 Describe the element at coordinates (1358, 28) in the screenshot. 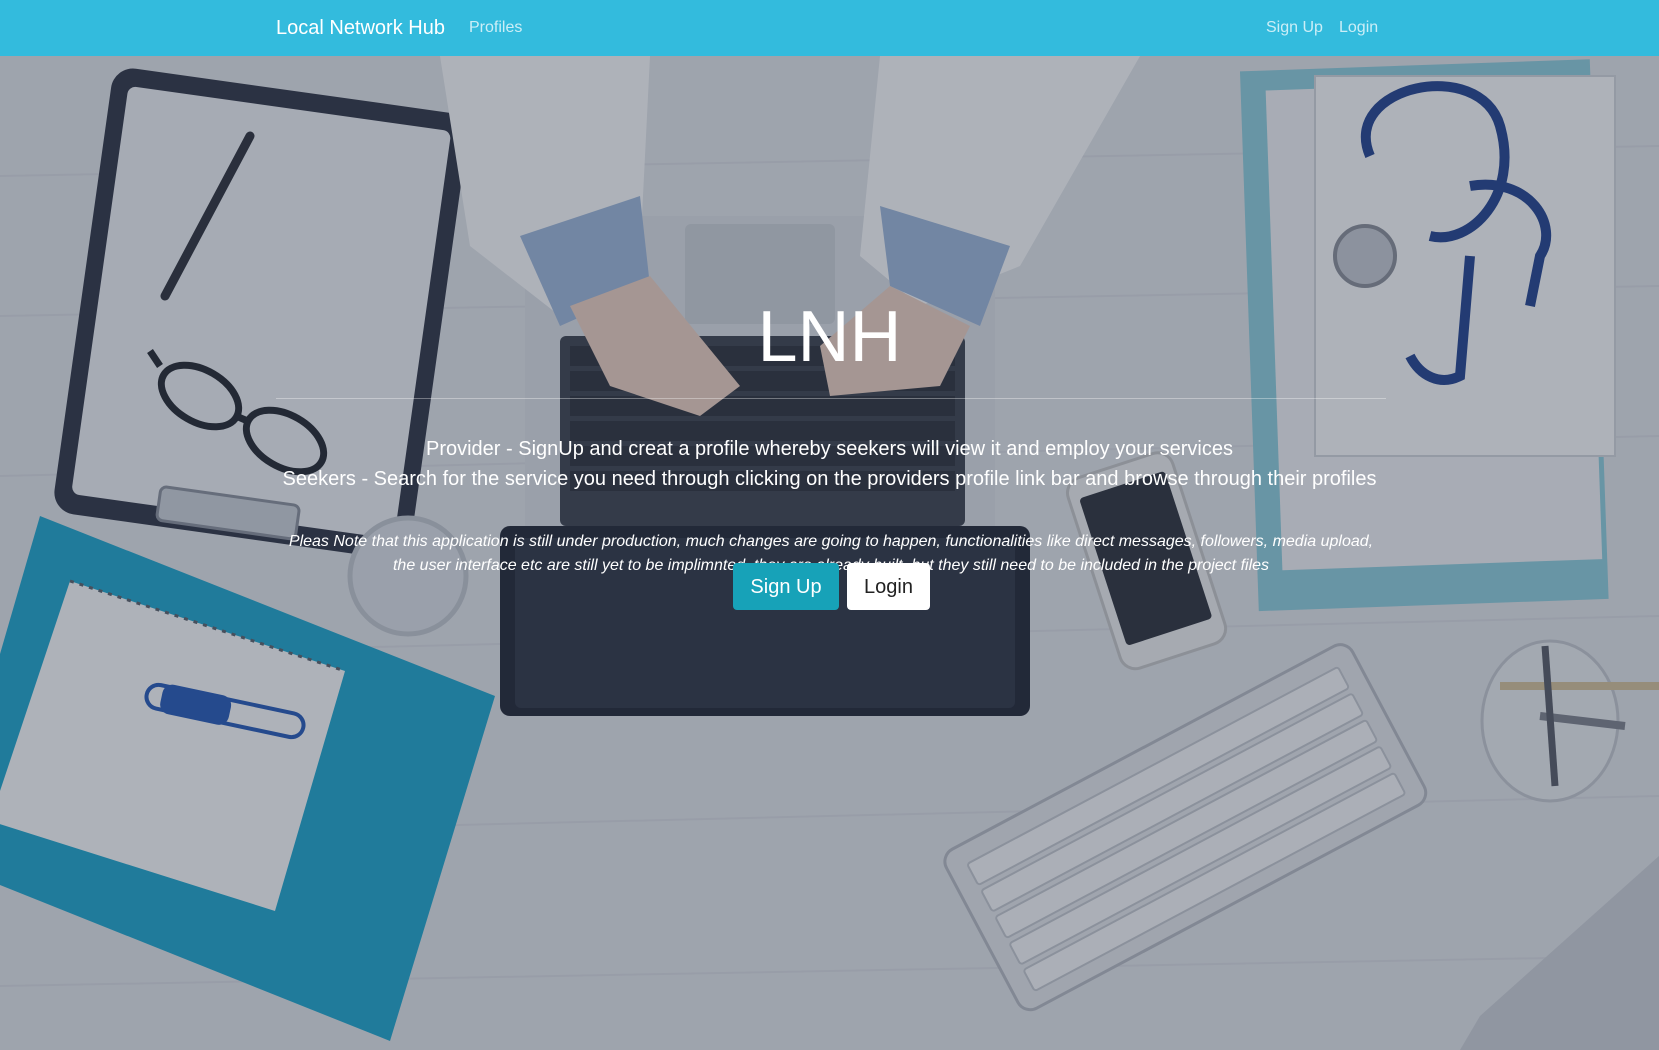

I see `nav-link-login: Login` at that location.